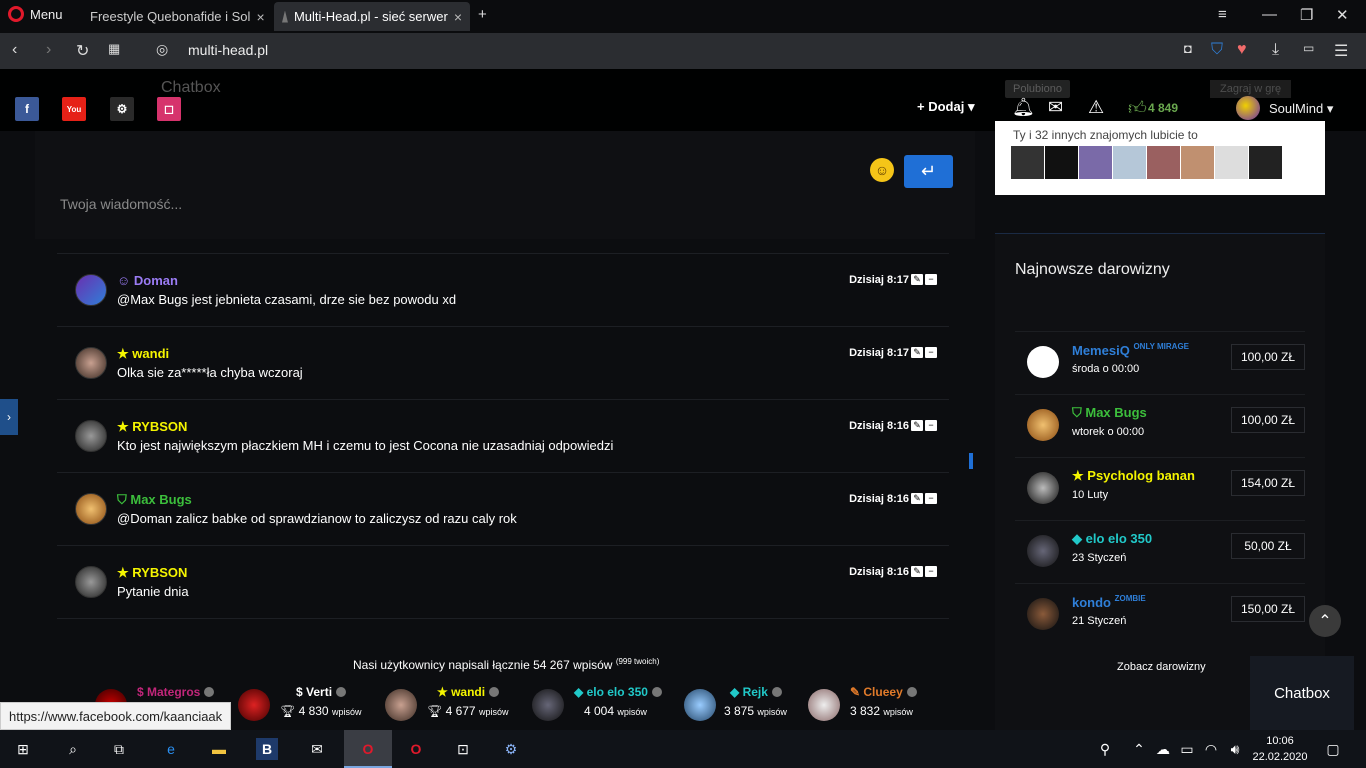 The width and height of the screenshot is (1366, 768). What do you see at coordinates (27, 109) in the screenshot?
I see `facebook-icon: f` at bounding box center [27, 109].